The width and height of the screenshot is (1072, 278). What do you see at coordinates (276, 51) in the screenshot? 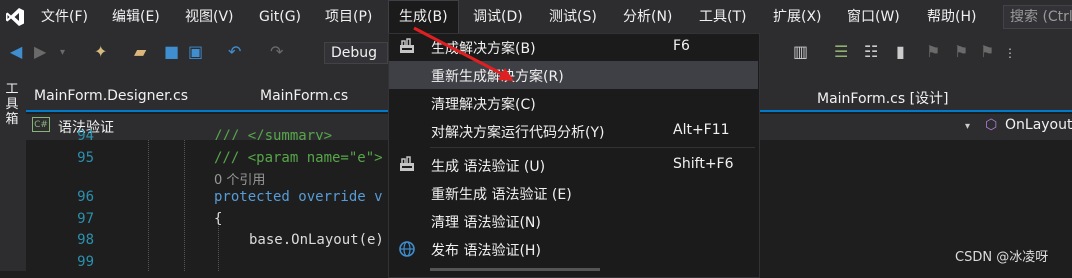
I see `redo-icon: ↷` at bounding box center [276, 51].